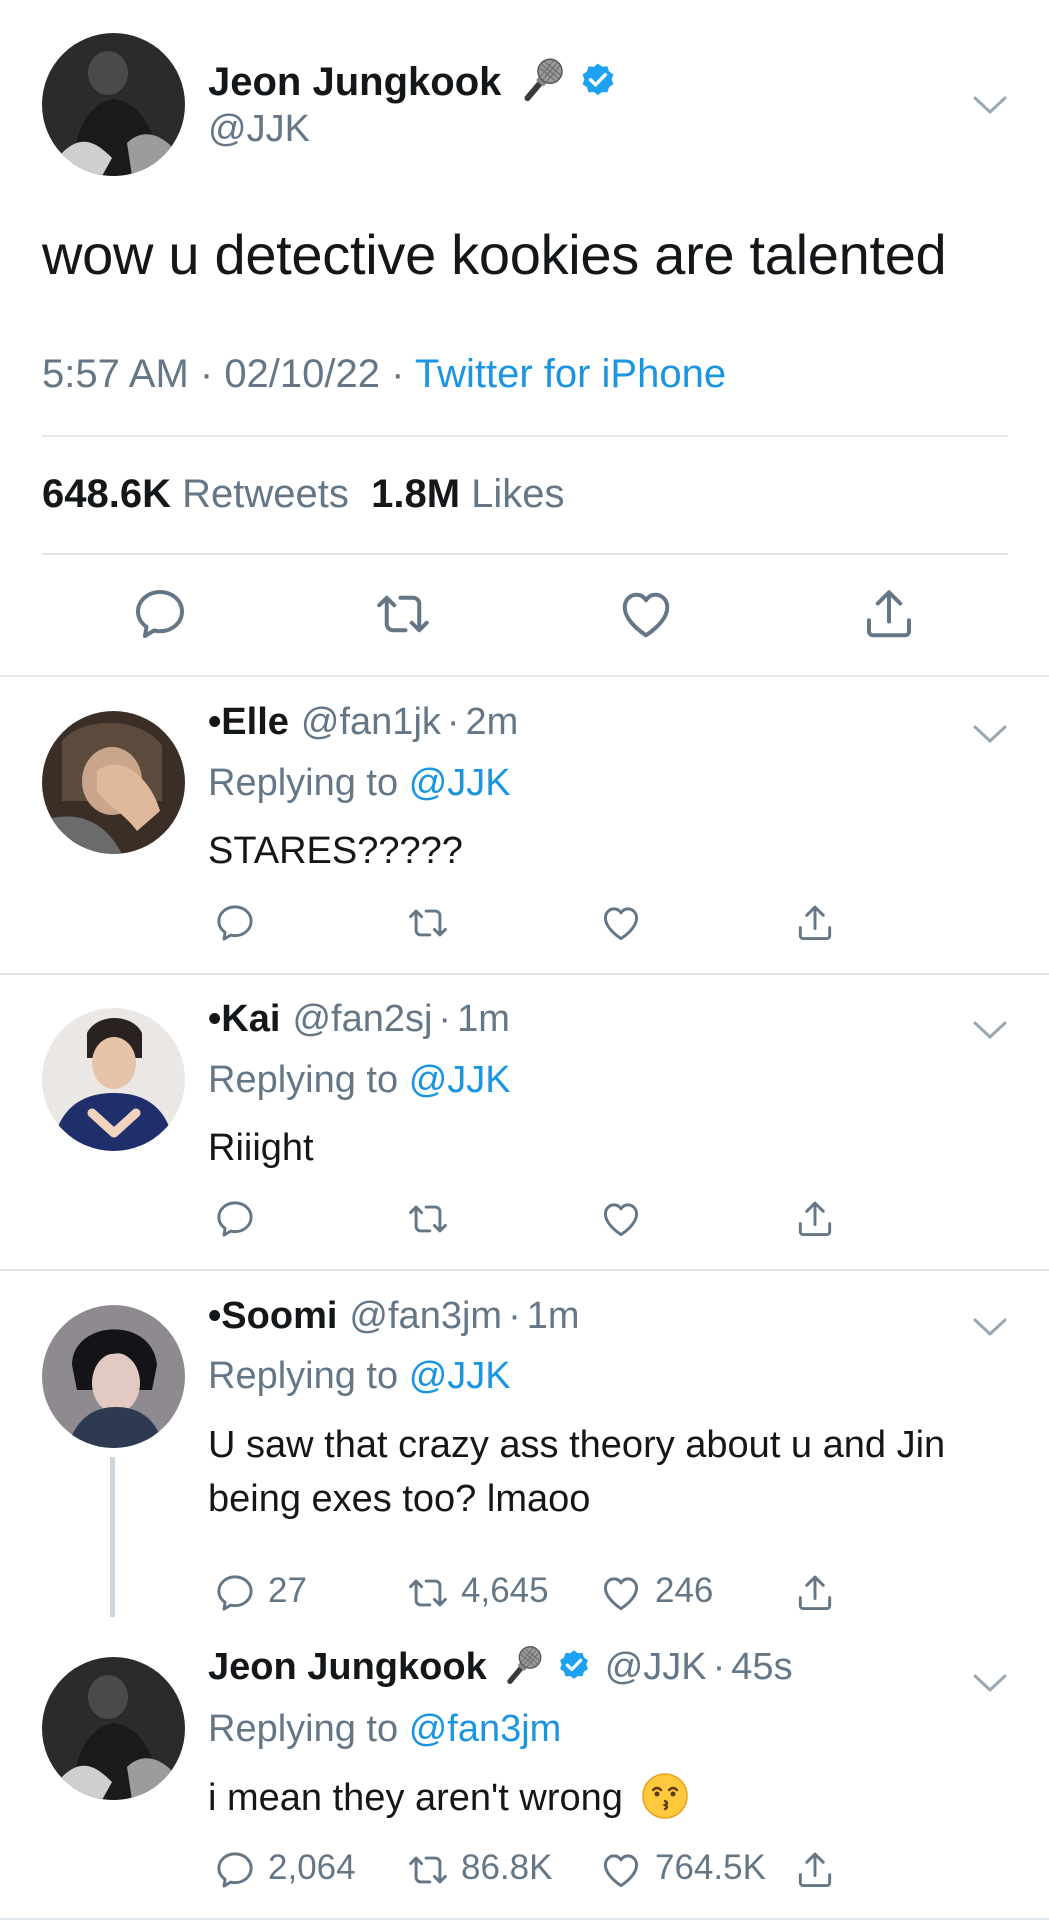 This screenshot has height=1920, width=1049. I want to click on like-count: 764.5K, so click(710, 1867).